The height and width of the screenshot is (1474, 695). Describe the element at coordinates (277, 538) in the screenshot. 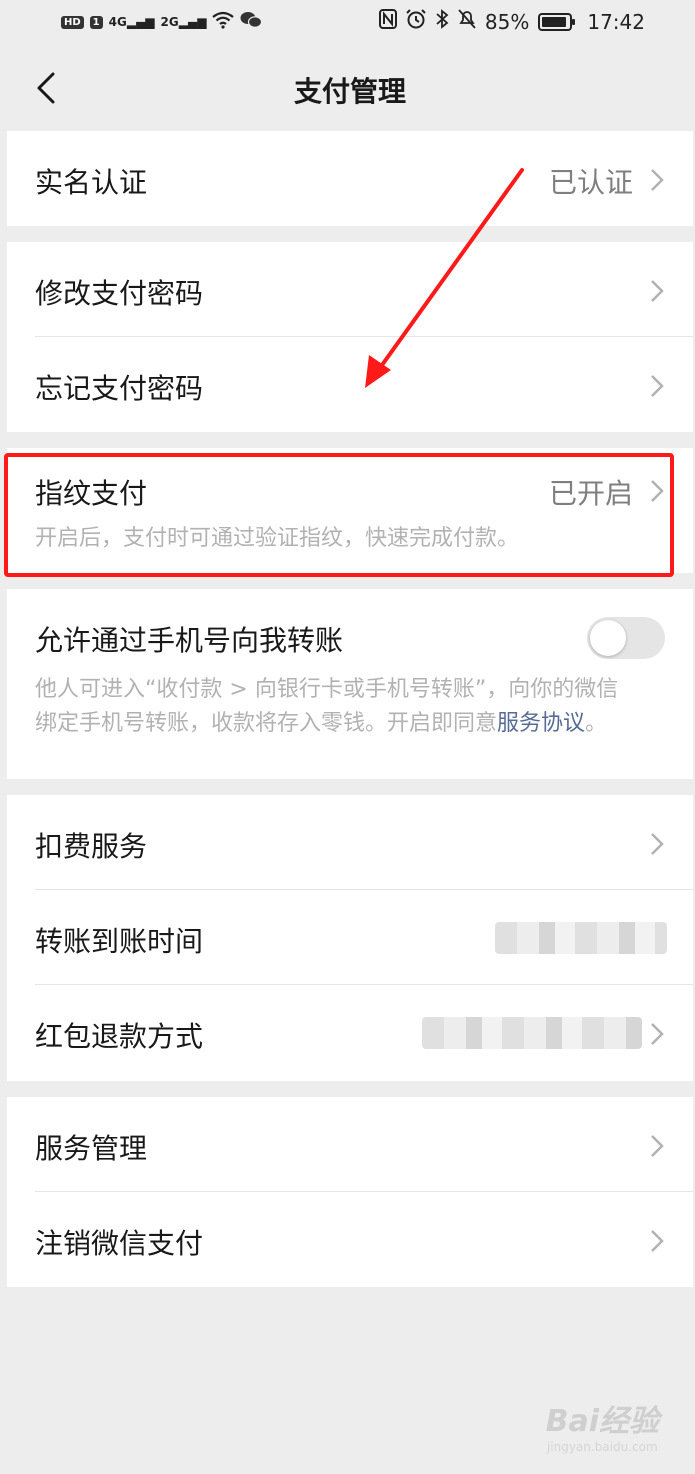

I see `cell-description: 开启后，支付时可通过验证指纹，快速完成付款。` at that location.